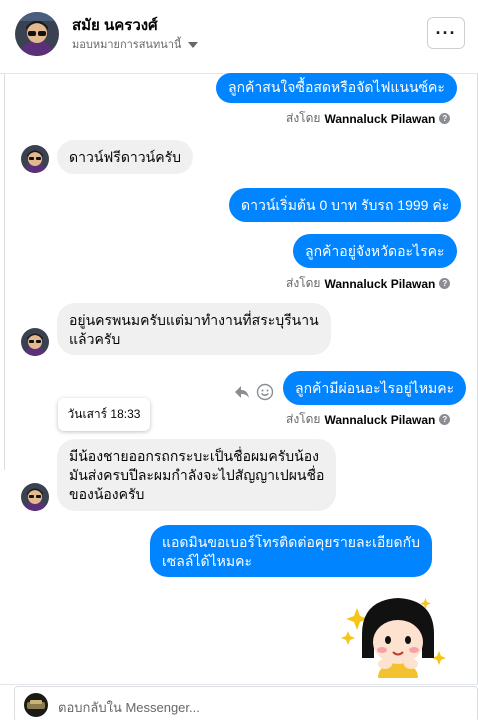  What do you see at coordinates (4, 272) in the screenshot?
I see `divider` at bounding box center [4, 272].